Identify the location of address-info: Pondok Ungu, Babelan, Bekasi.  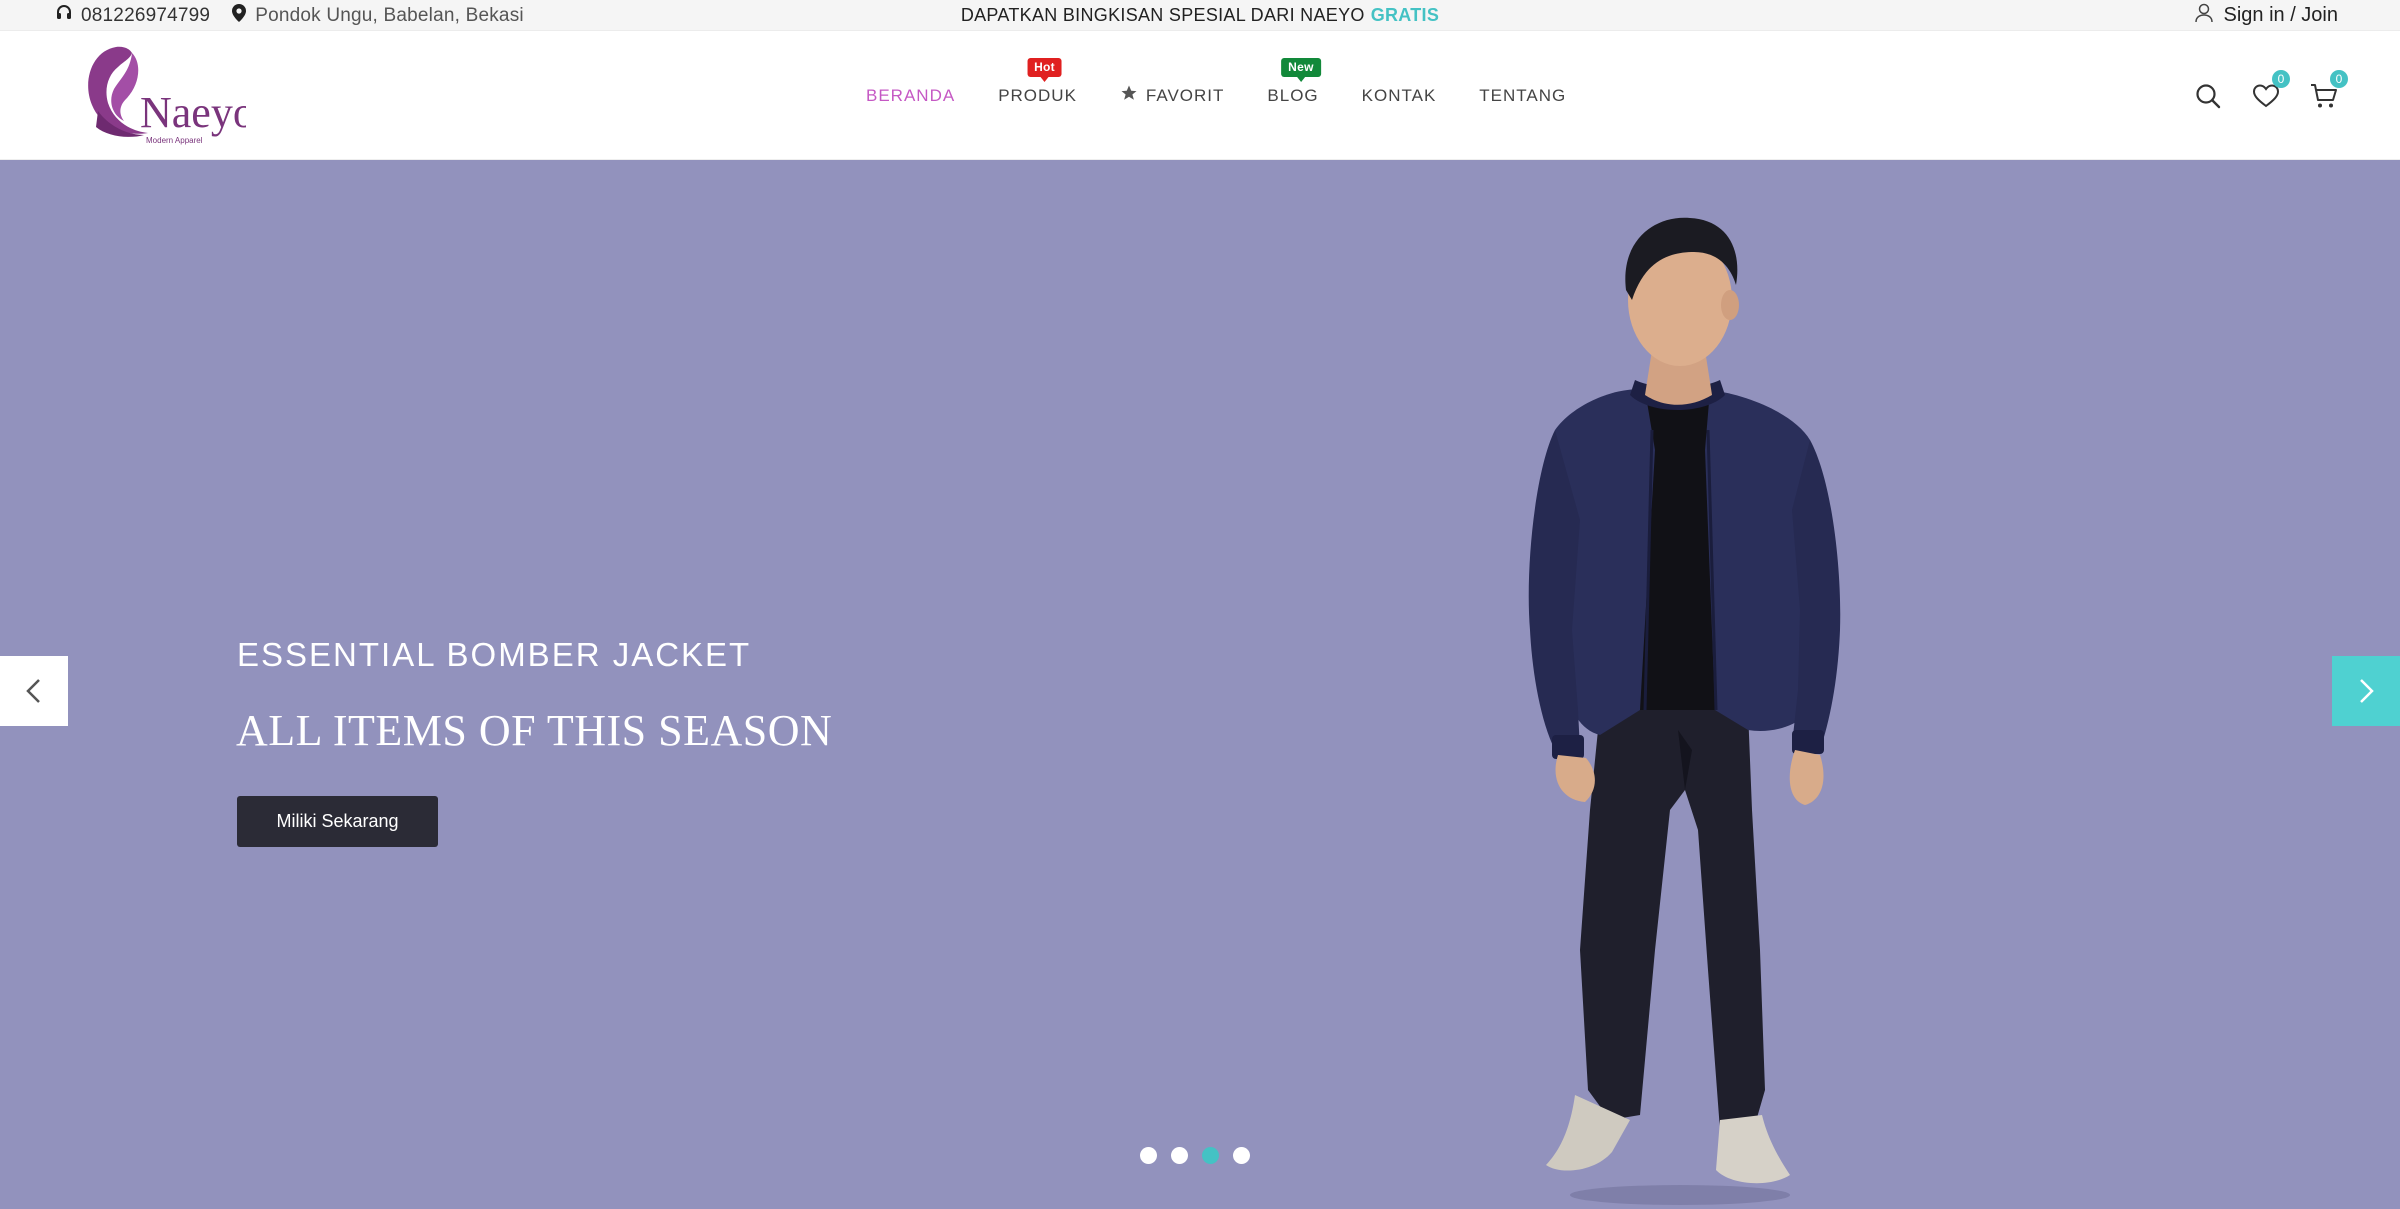
(378, 15).